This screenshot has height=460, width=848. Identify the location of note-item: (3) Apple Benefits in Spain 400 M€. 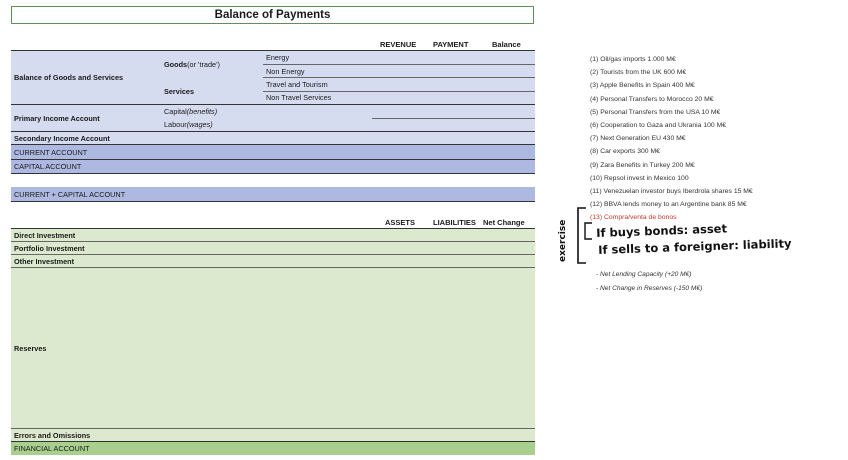
(642, 86).